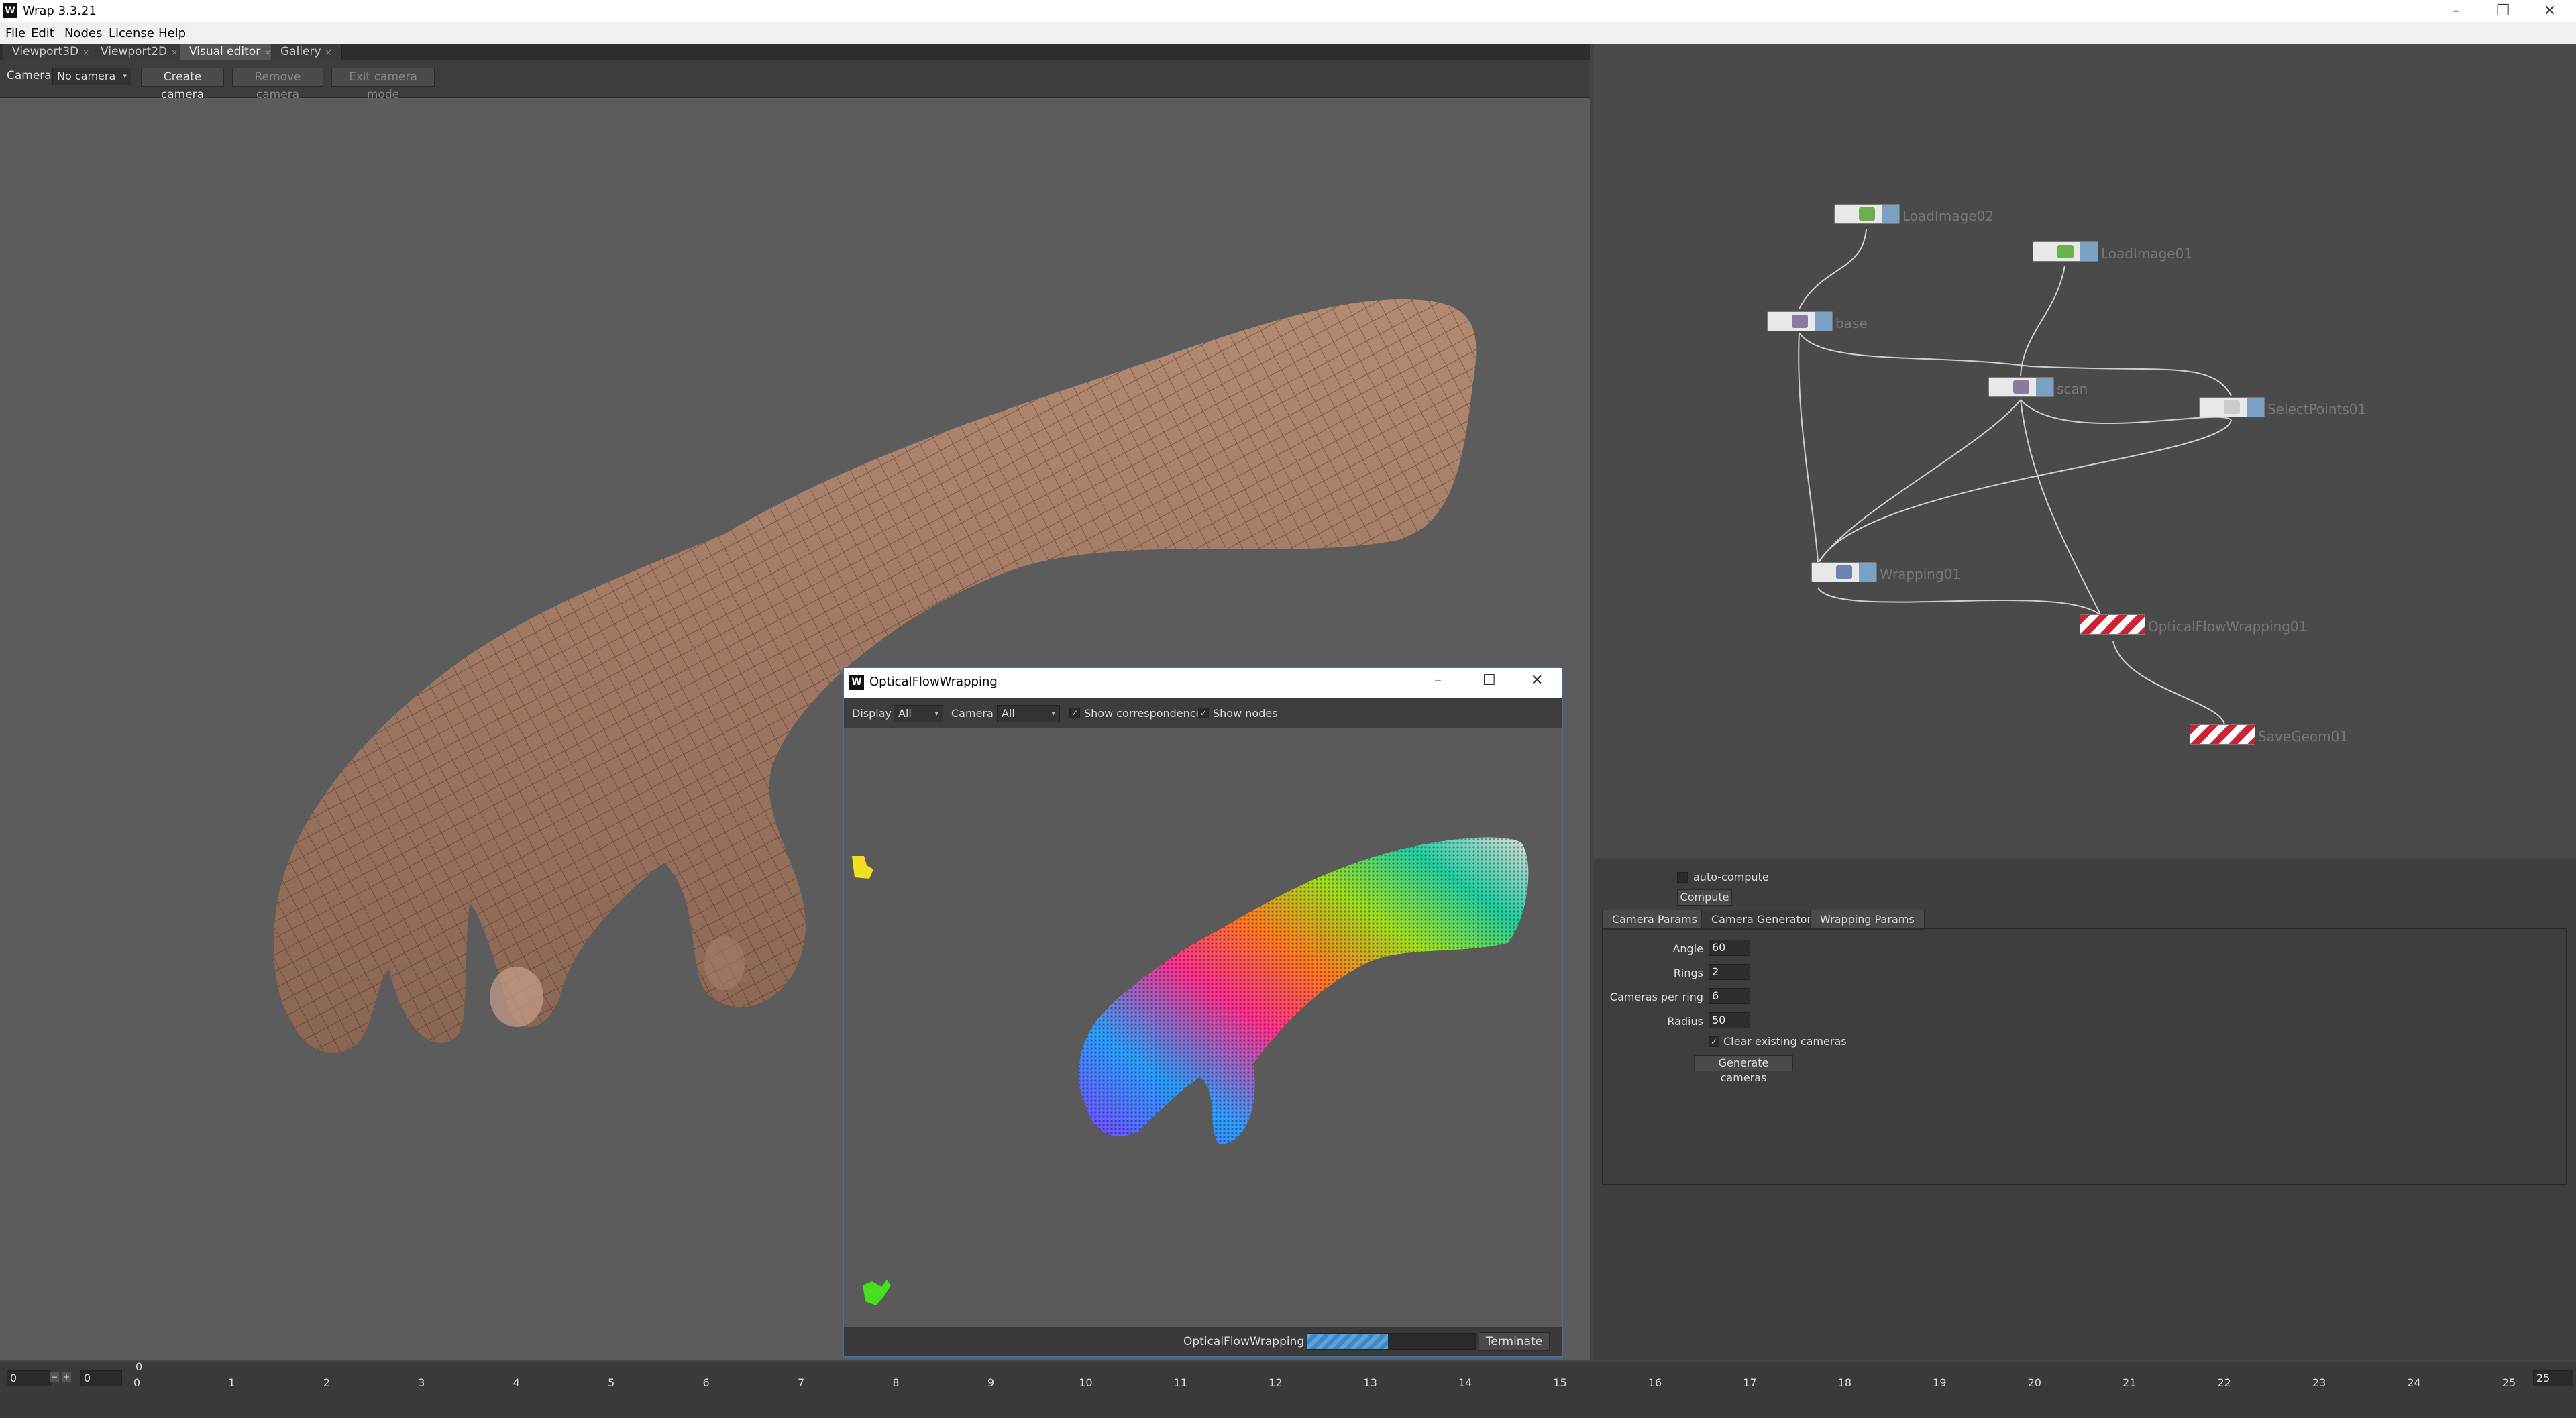 Image resolution: width=2576 pixels, height=1418 pixels. I want to click on current-frame-input: 0, so click(101, 1378).